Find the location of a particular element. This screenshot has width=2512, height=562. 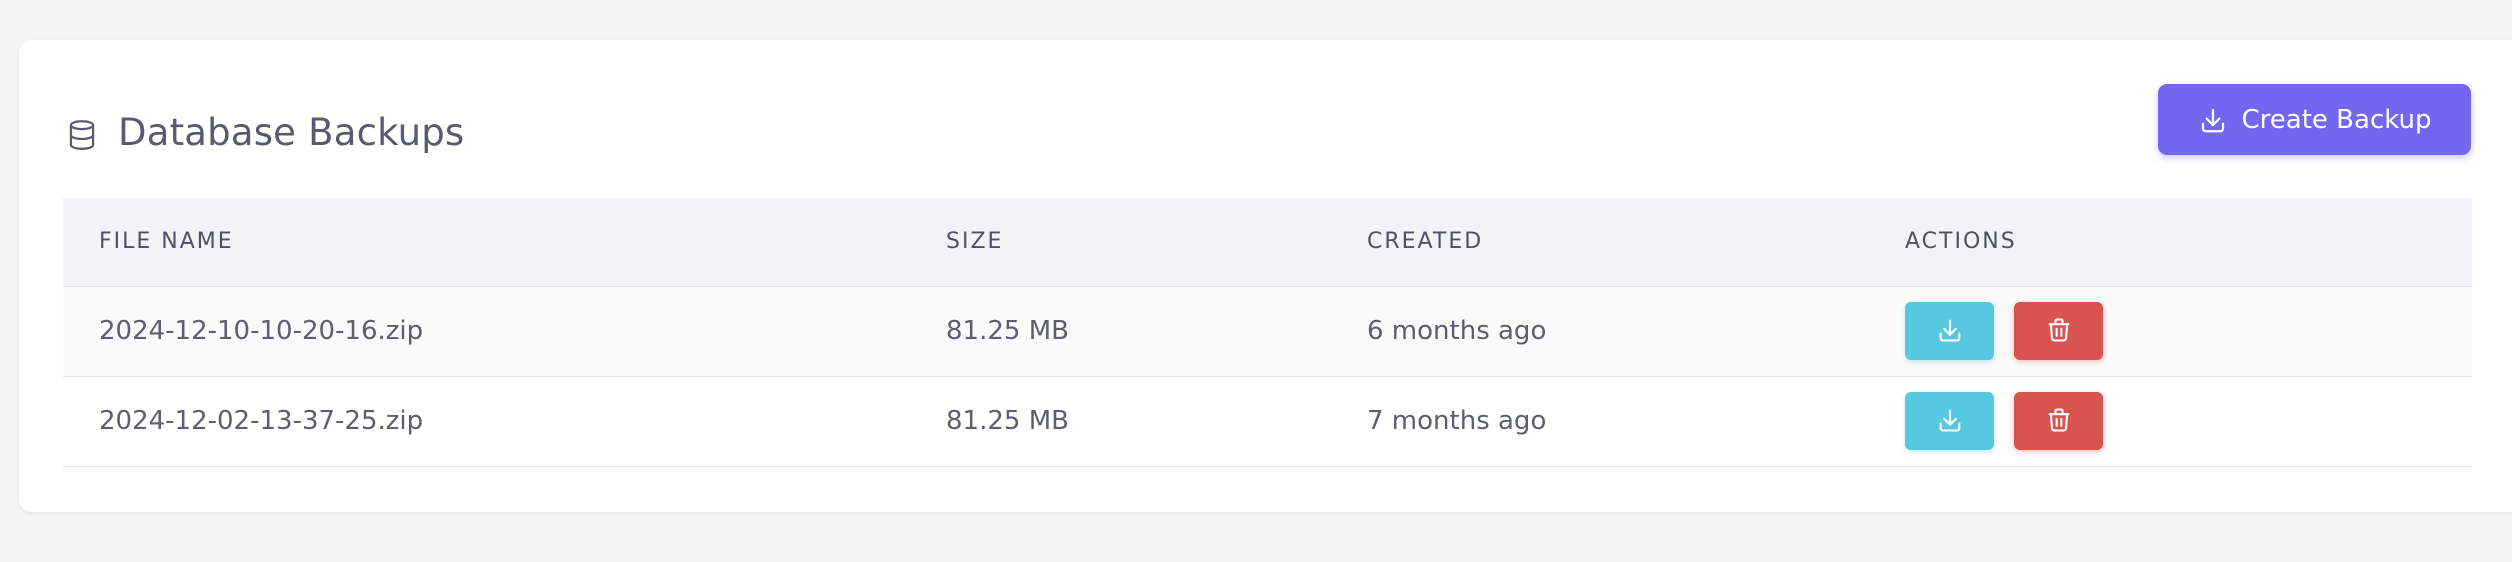

created-cell: 7 months ago is located at coordinates (1457, 421).